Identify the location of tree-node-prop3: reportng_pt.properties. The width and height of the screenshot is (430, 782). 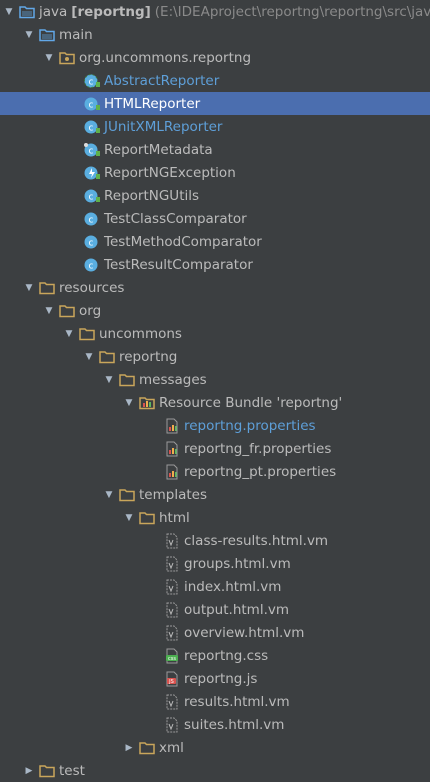
(215, 471).